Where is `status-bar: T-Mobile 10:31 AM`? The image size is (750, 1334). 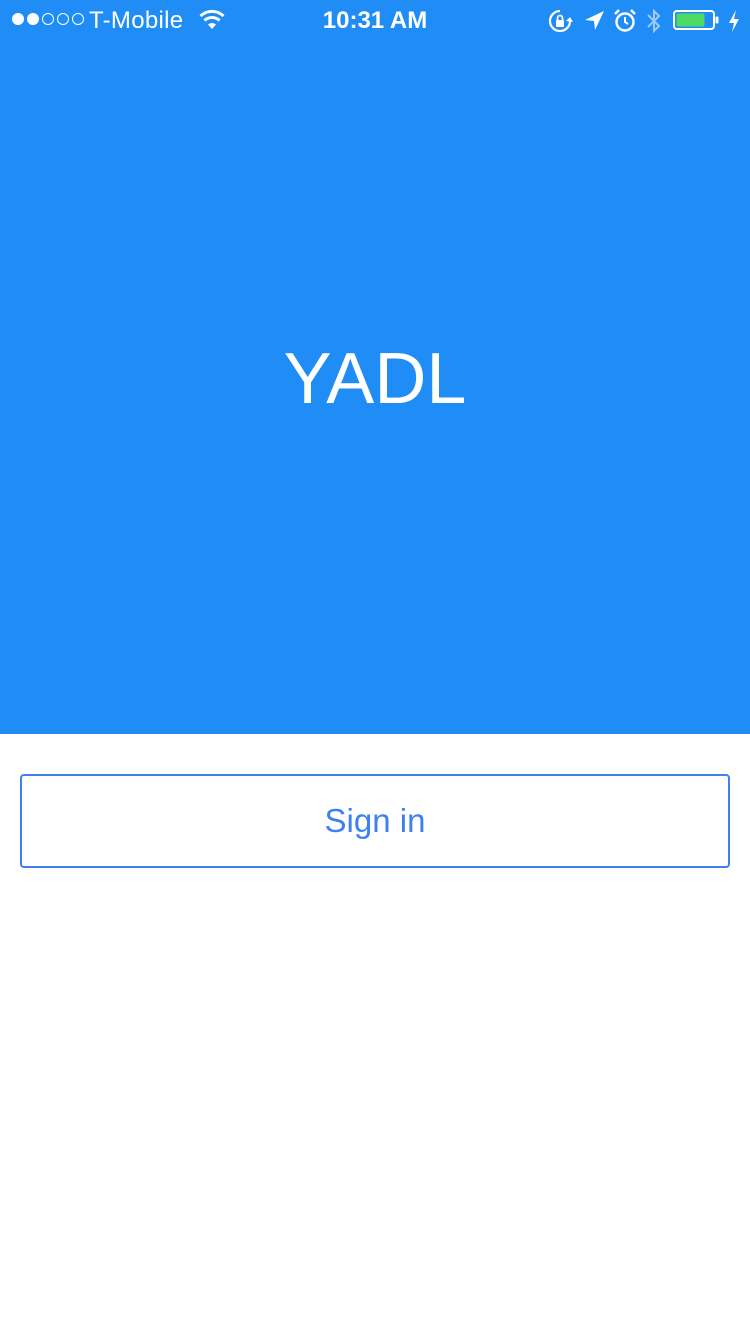 status-bar: T-Mobile 10:31 AM is located at coordinates (375, 20).